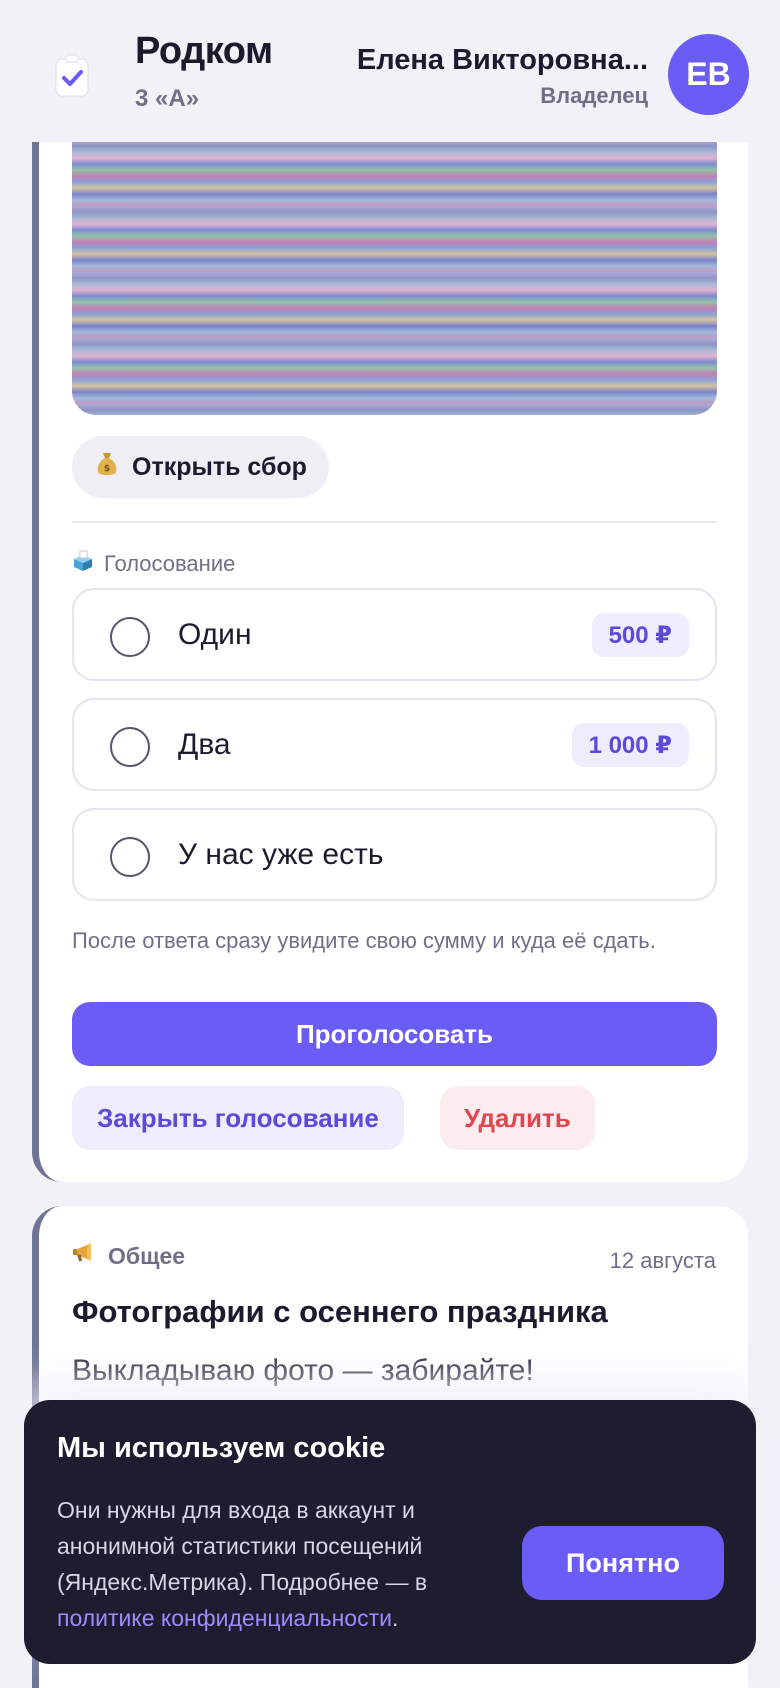 Image resolution: width=780 pixels, height=1688 pixels. I want to click on cookie-accept-button: Понятно, so click(623, 1563).